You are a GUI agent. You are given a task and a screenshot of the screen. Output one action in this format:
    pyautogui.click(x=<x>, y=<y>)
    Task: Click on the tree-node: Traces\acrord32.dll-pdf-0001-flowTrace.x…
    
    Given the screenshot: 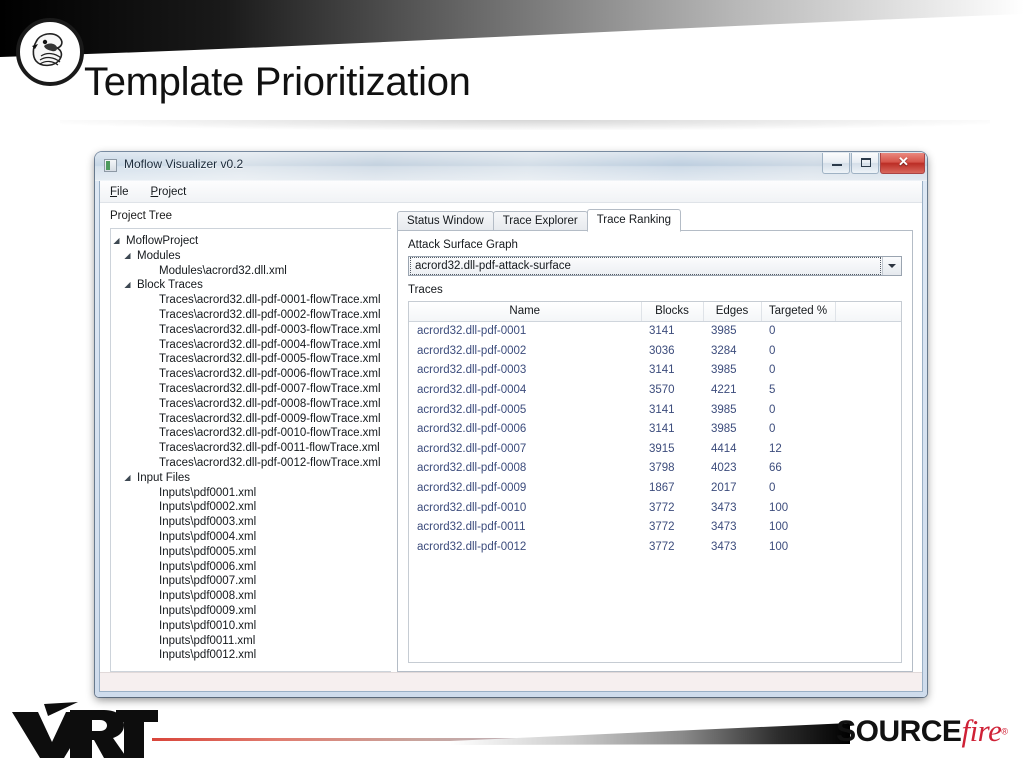 What is the action you would take?
    pyautogui.click(x=251, y=300)
    